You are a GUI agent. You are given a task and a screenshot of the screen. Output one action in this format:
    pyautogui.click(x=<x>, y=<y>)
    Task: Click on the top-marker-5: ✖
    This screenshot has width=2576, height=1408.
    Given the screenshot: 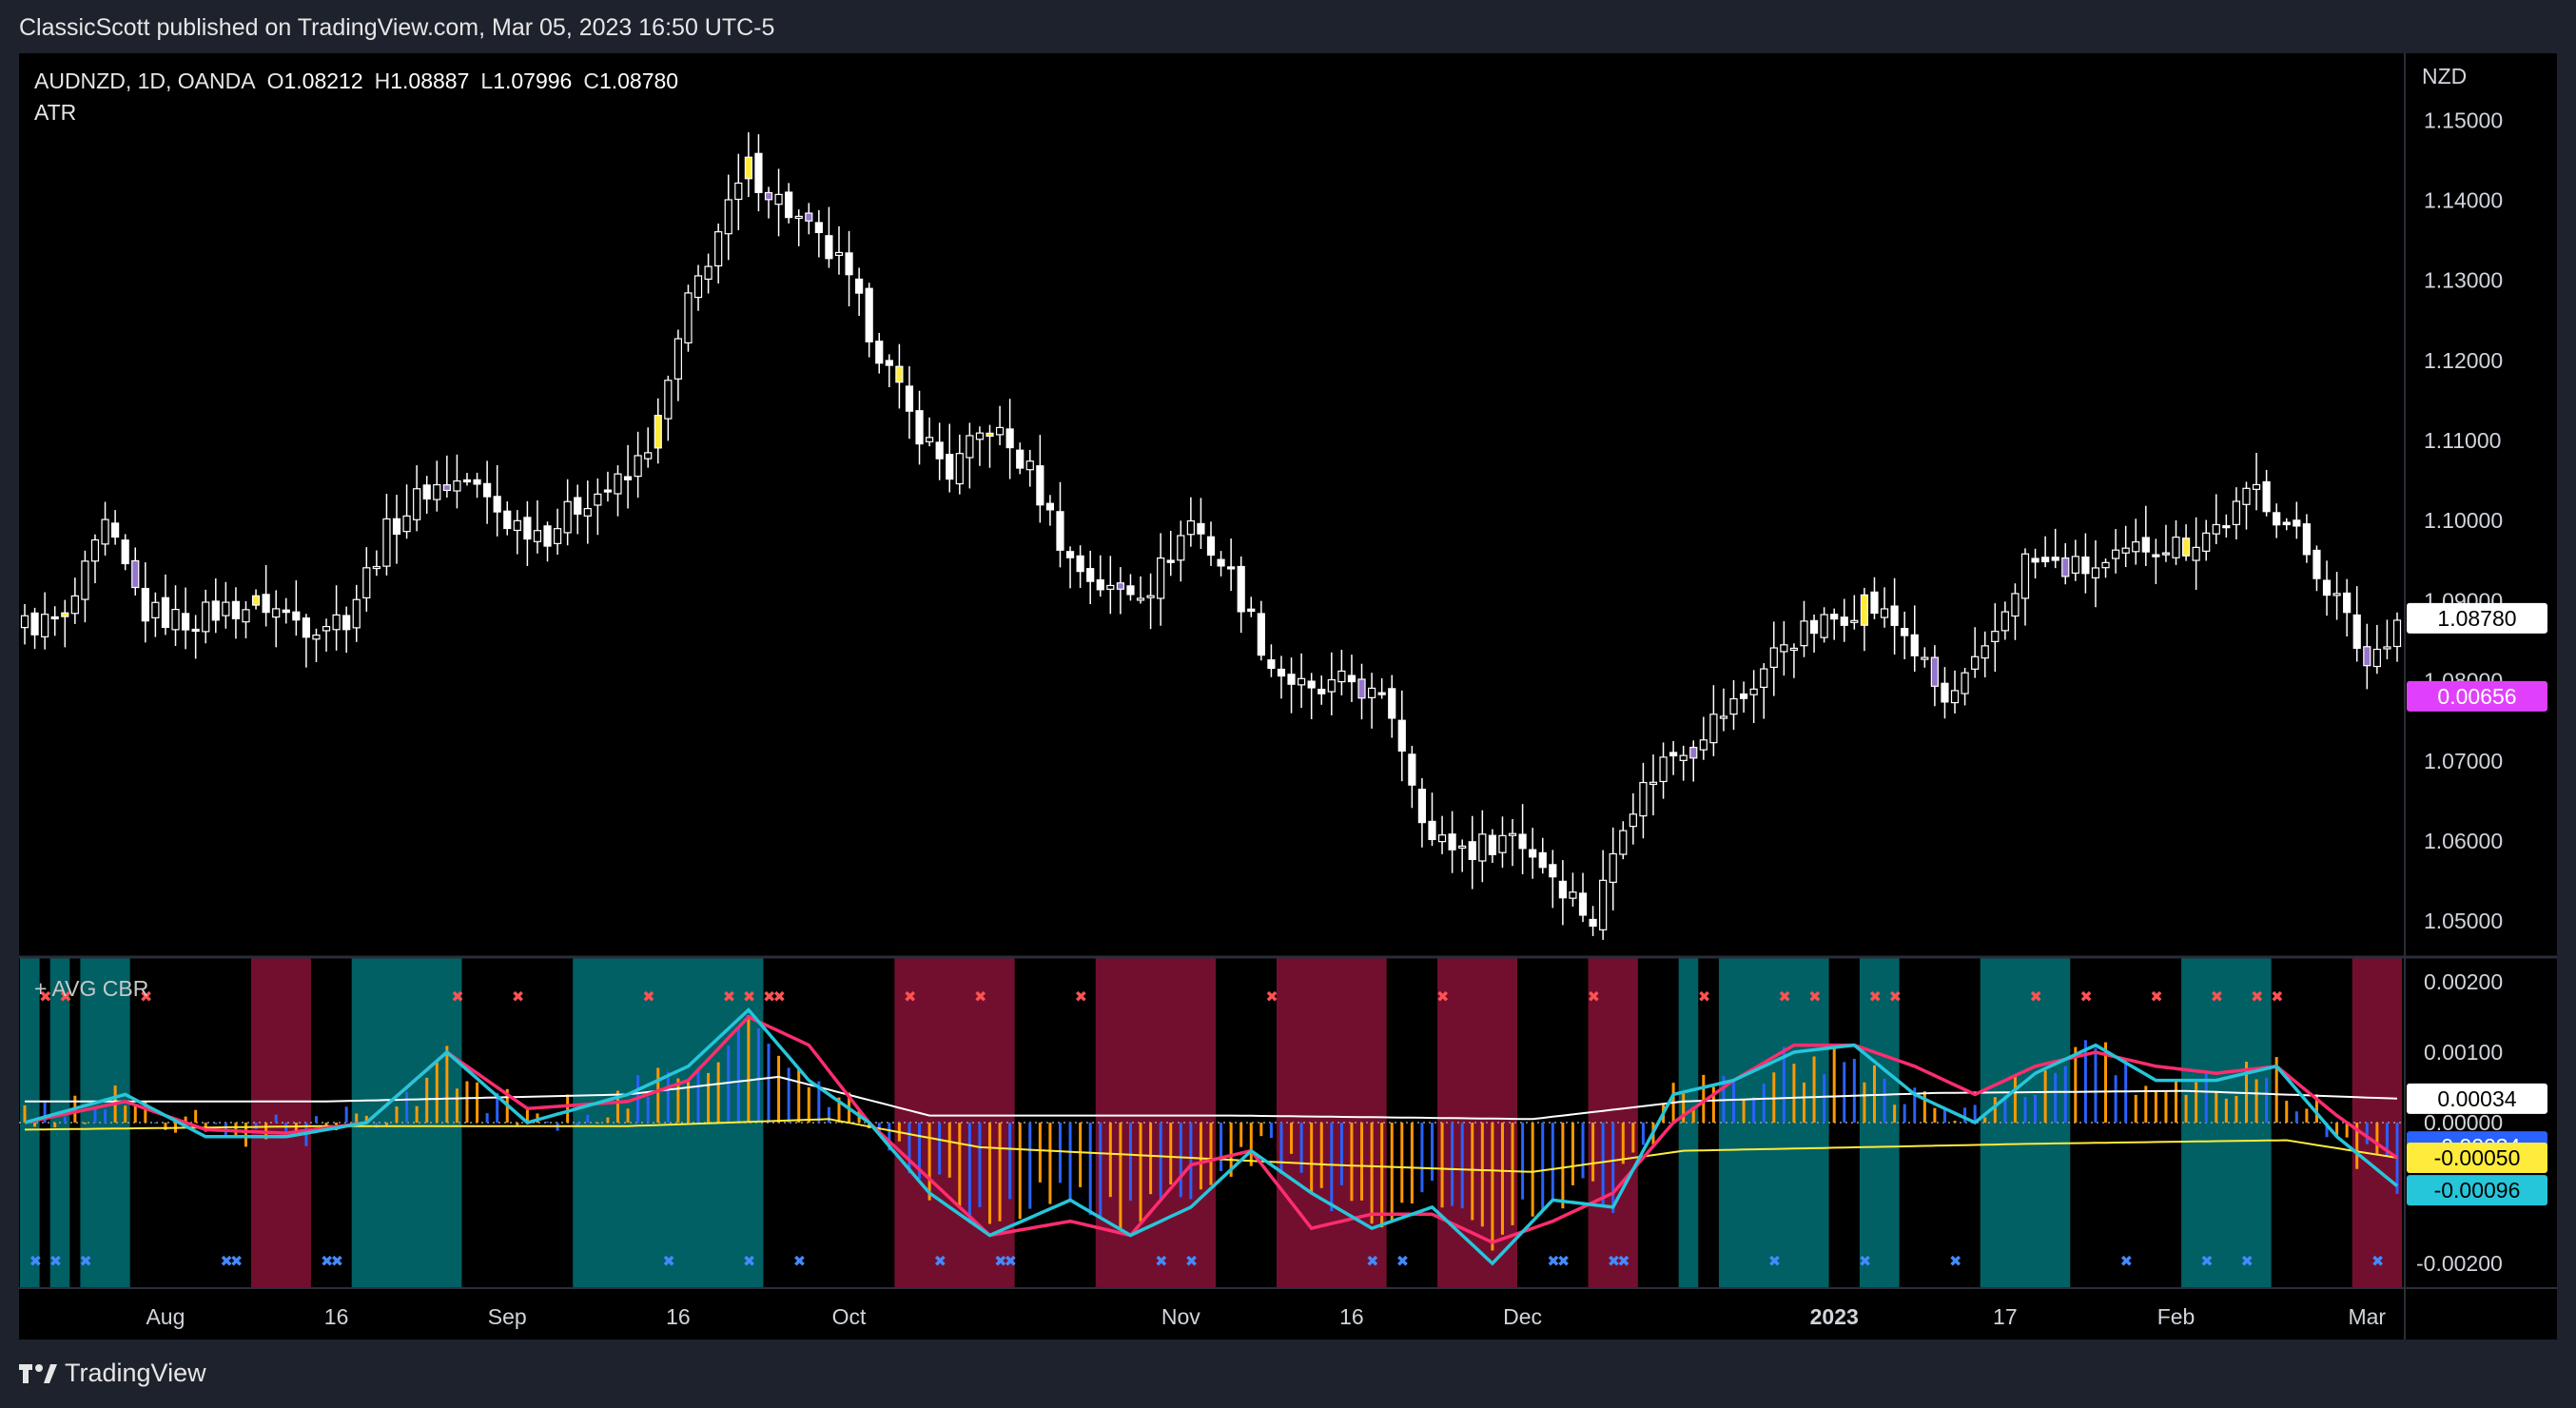 What is the action you would take?
    pyautogui.click(x=648, y=997)
    